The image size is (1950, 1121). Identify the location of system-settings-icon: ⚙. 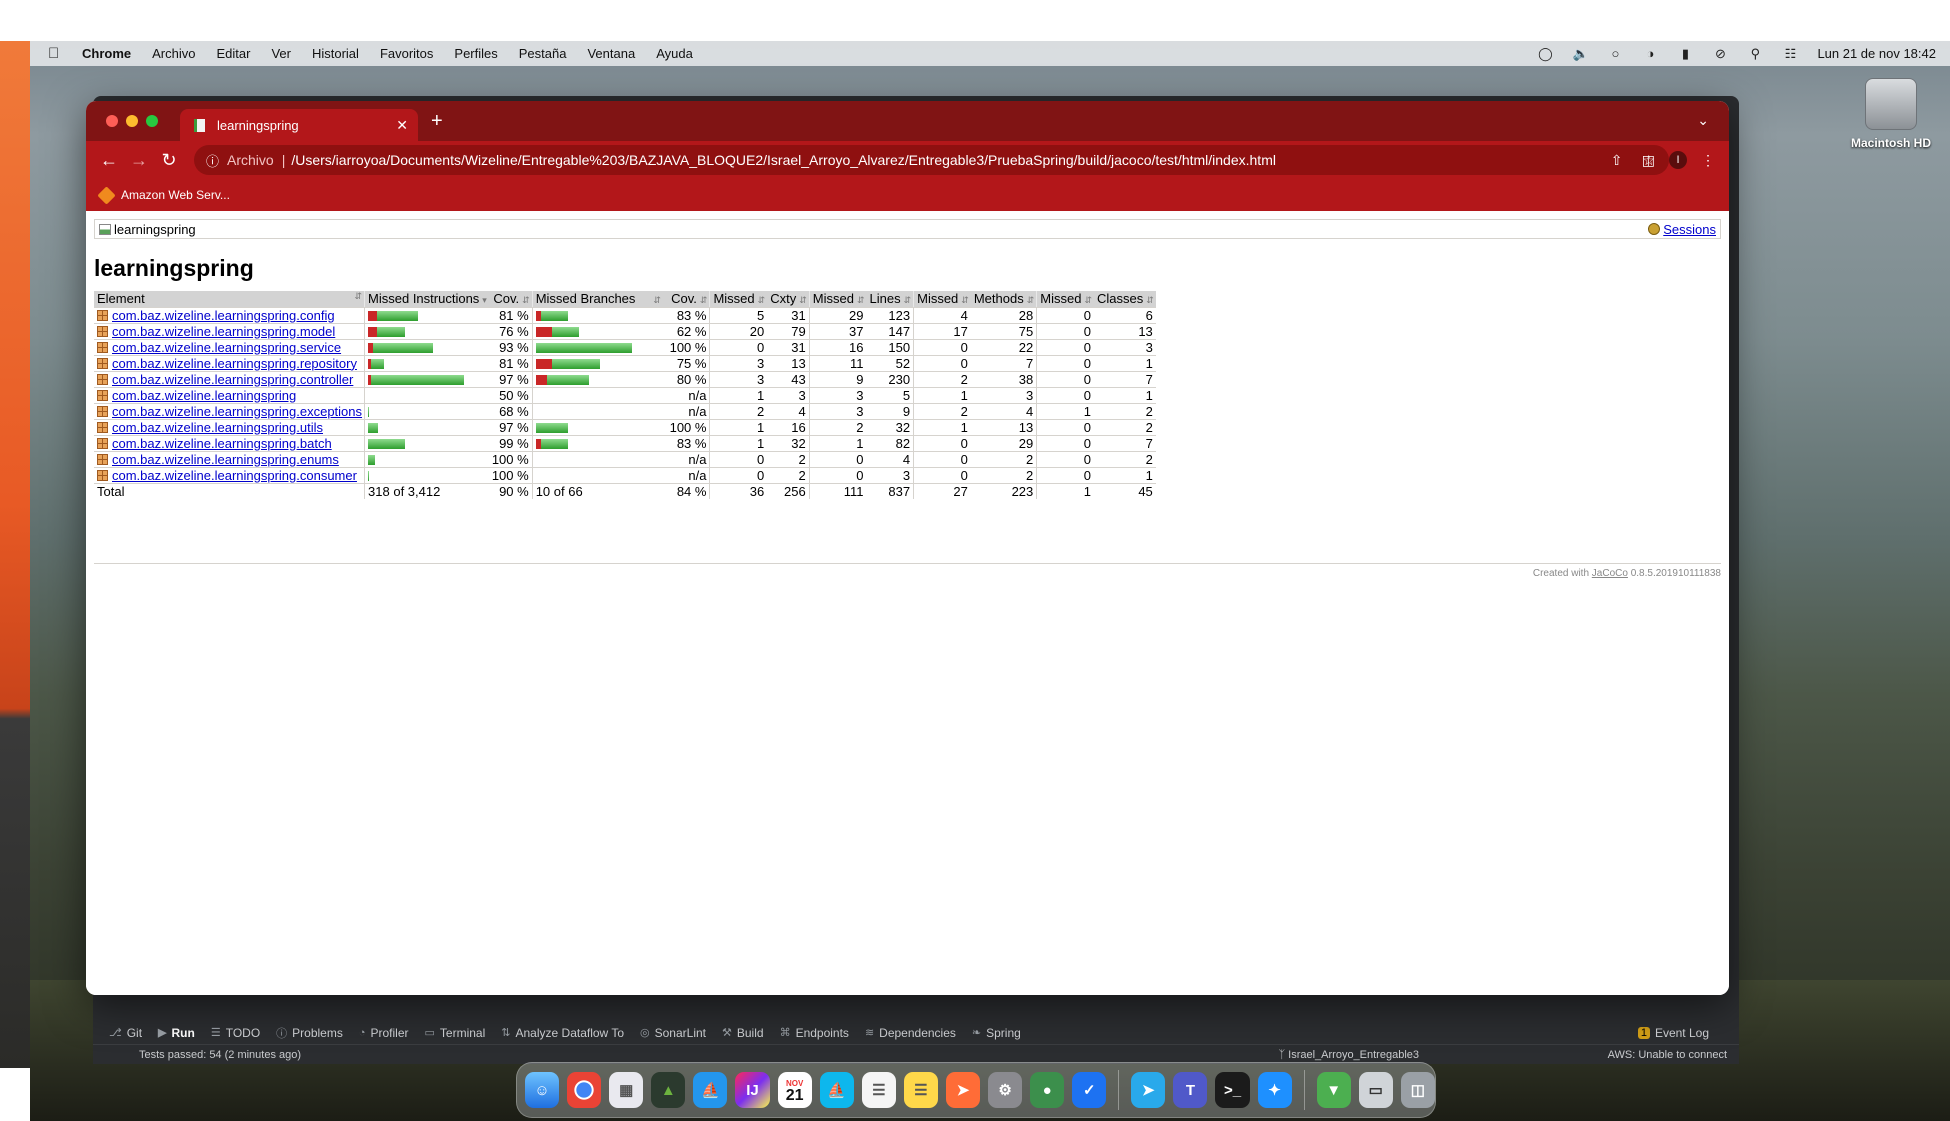
(1005, 1090).